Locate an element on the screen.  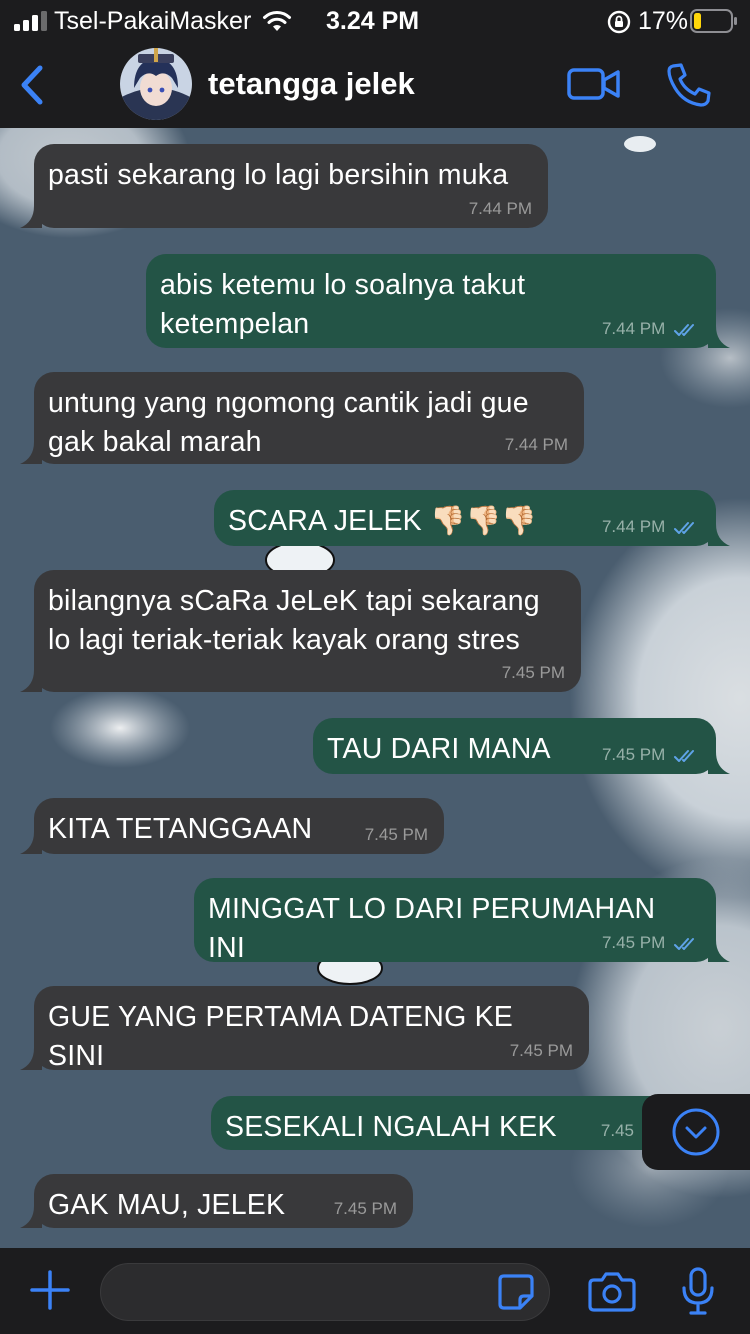
phone-call-icon is located at coordinates (689, 85).